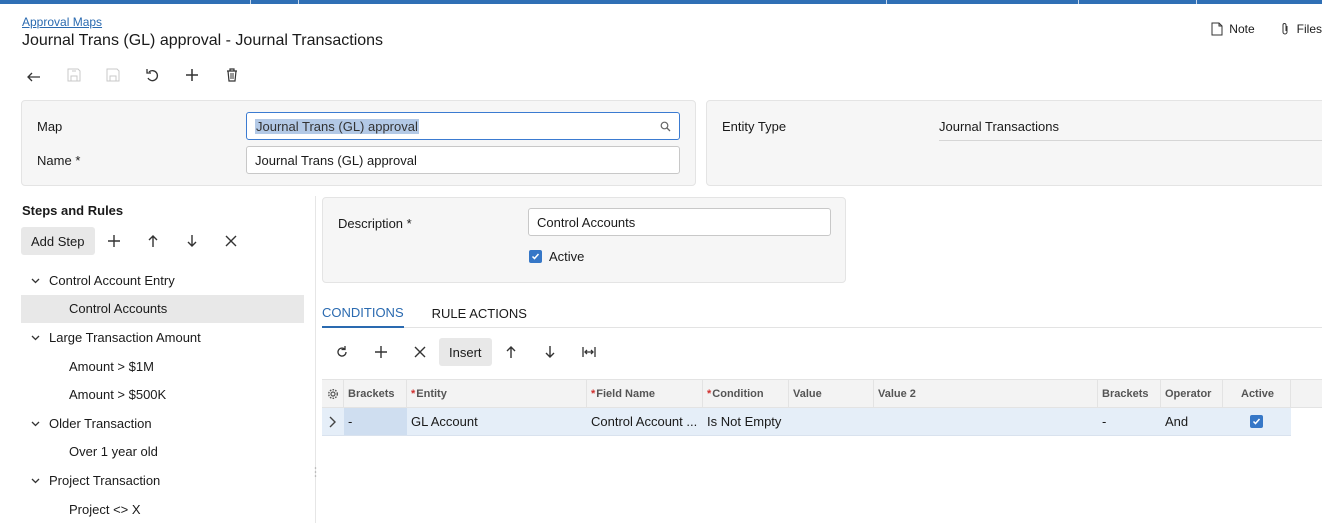 Image resolution: width=1322 pixels, height=523 pixels. I want to click on add-rule-button, so click(114, 241).